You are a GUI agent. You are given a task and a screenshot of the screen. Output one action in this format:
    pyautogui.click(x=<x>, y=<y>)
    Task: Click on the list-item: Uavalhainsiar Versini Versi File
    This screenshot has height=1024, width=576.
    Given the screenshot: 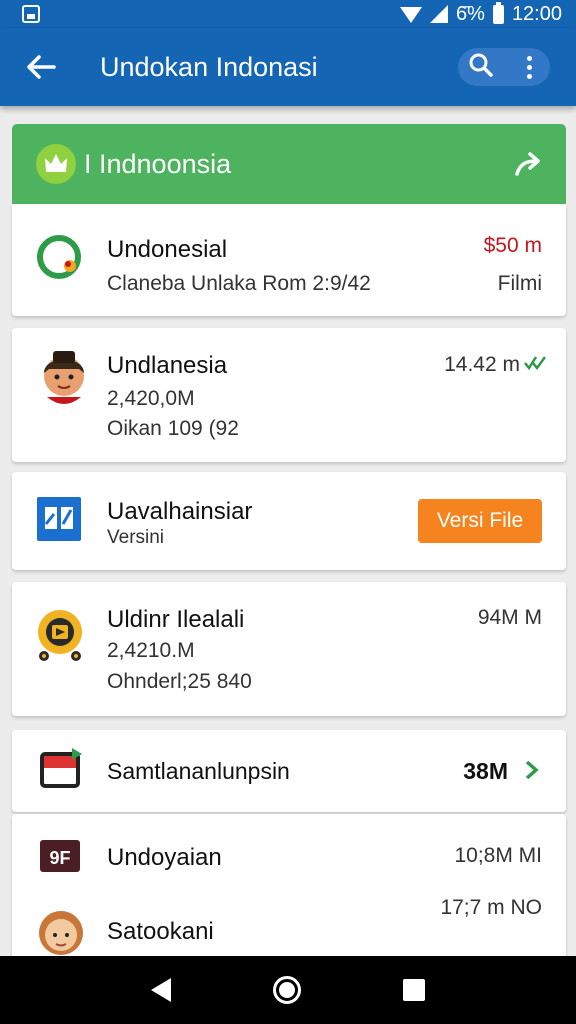 What is the action you would take?
    pyautogui.click(x=289, y=521)
    